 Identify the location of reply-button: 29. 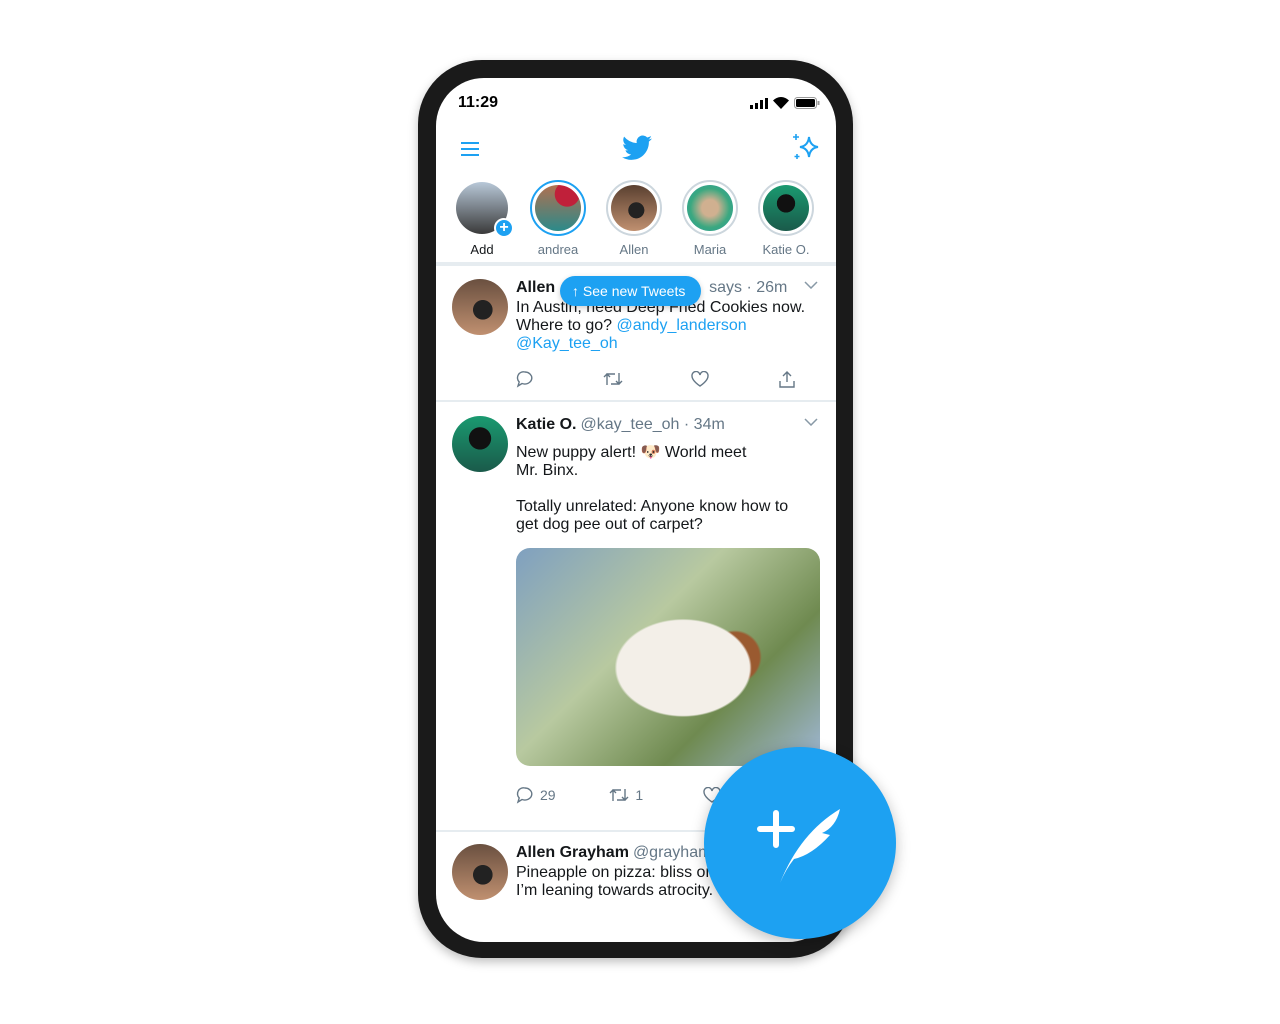
(551, 795).